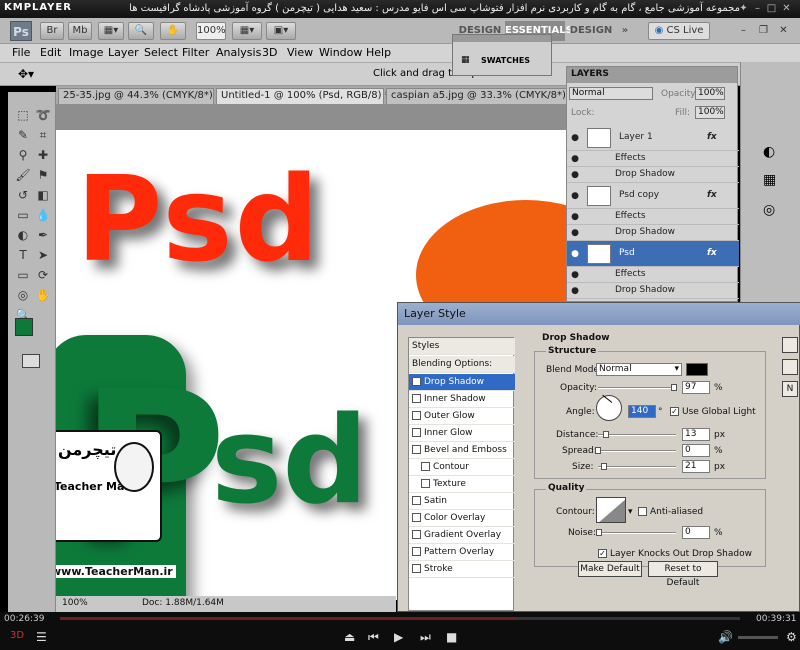  Describe the element at coordinates (769, 210) in the screenshot. I see `masks-icon: ◎` at that location.